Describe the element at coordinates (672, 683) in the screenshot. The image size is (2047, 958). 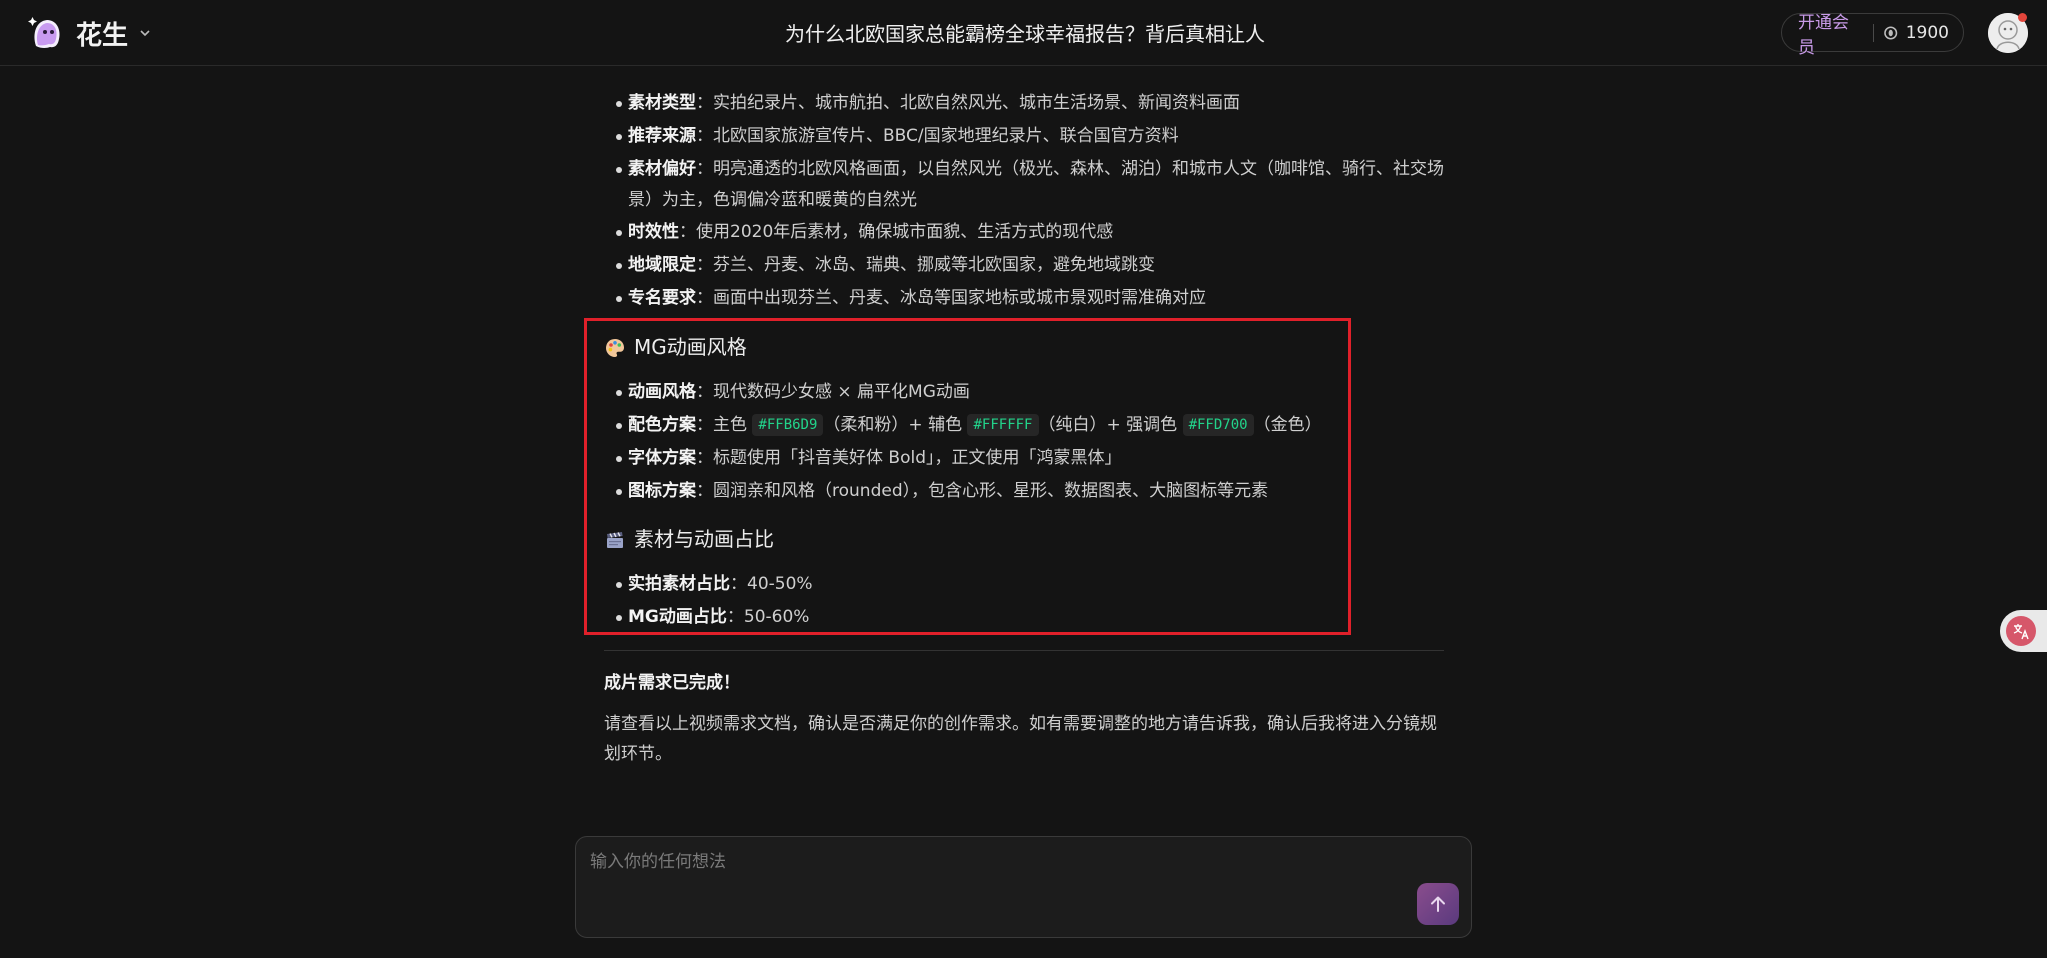
I see `completion-title: 成片需求已完成！` at that location.